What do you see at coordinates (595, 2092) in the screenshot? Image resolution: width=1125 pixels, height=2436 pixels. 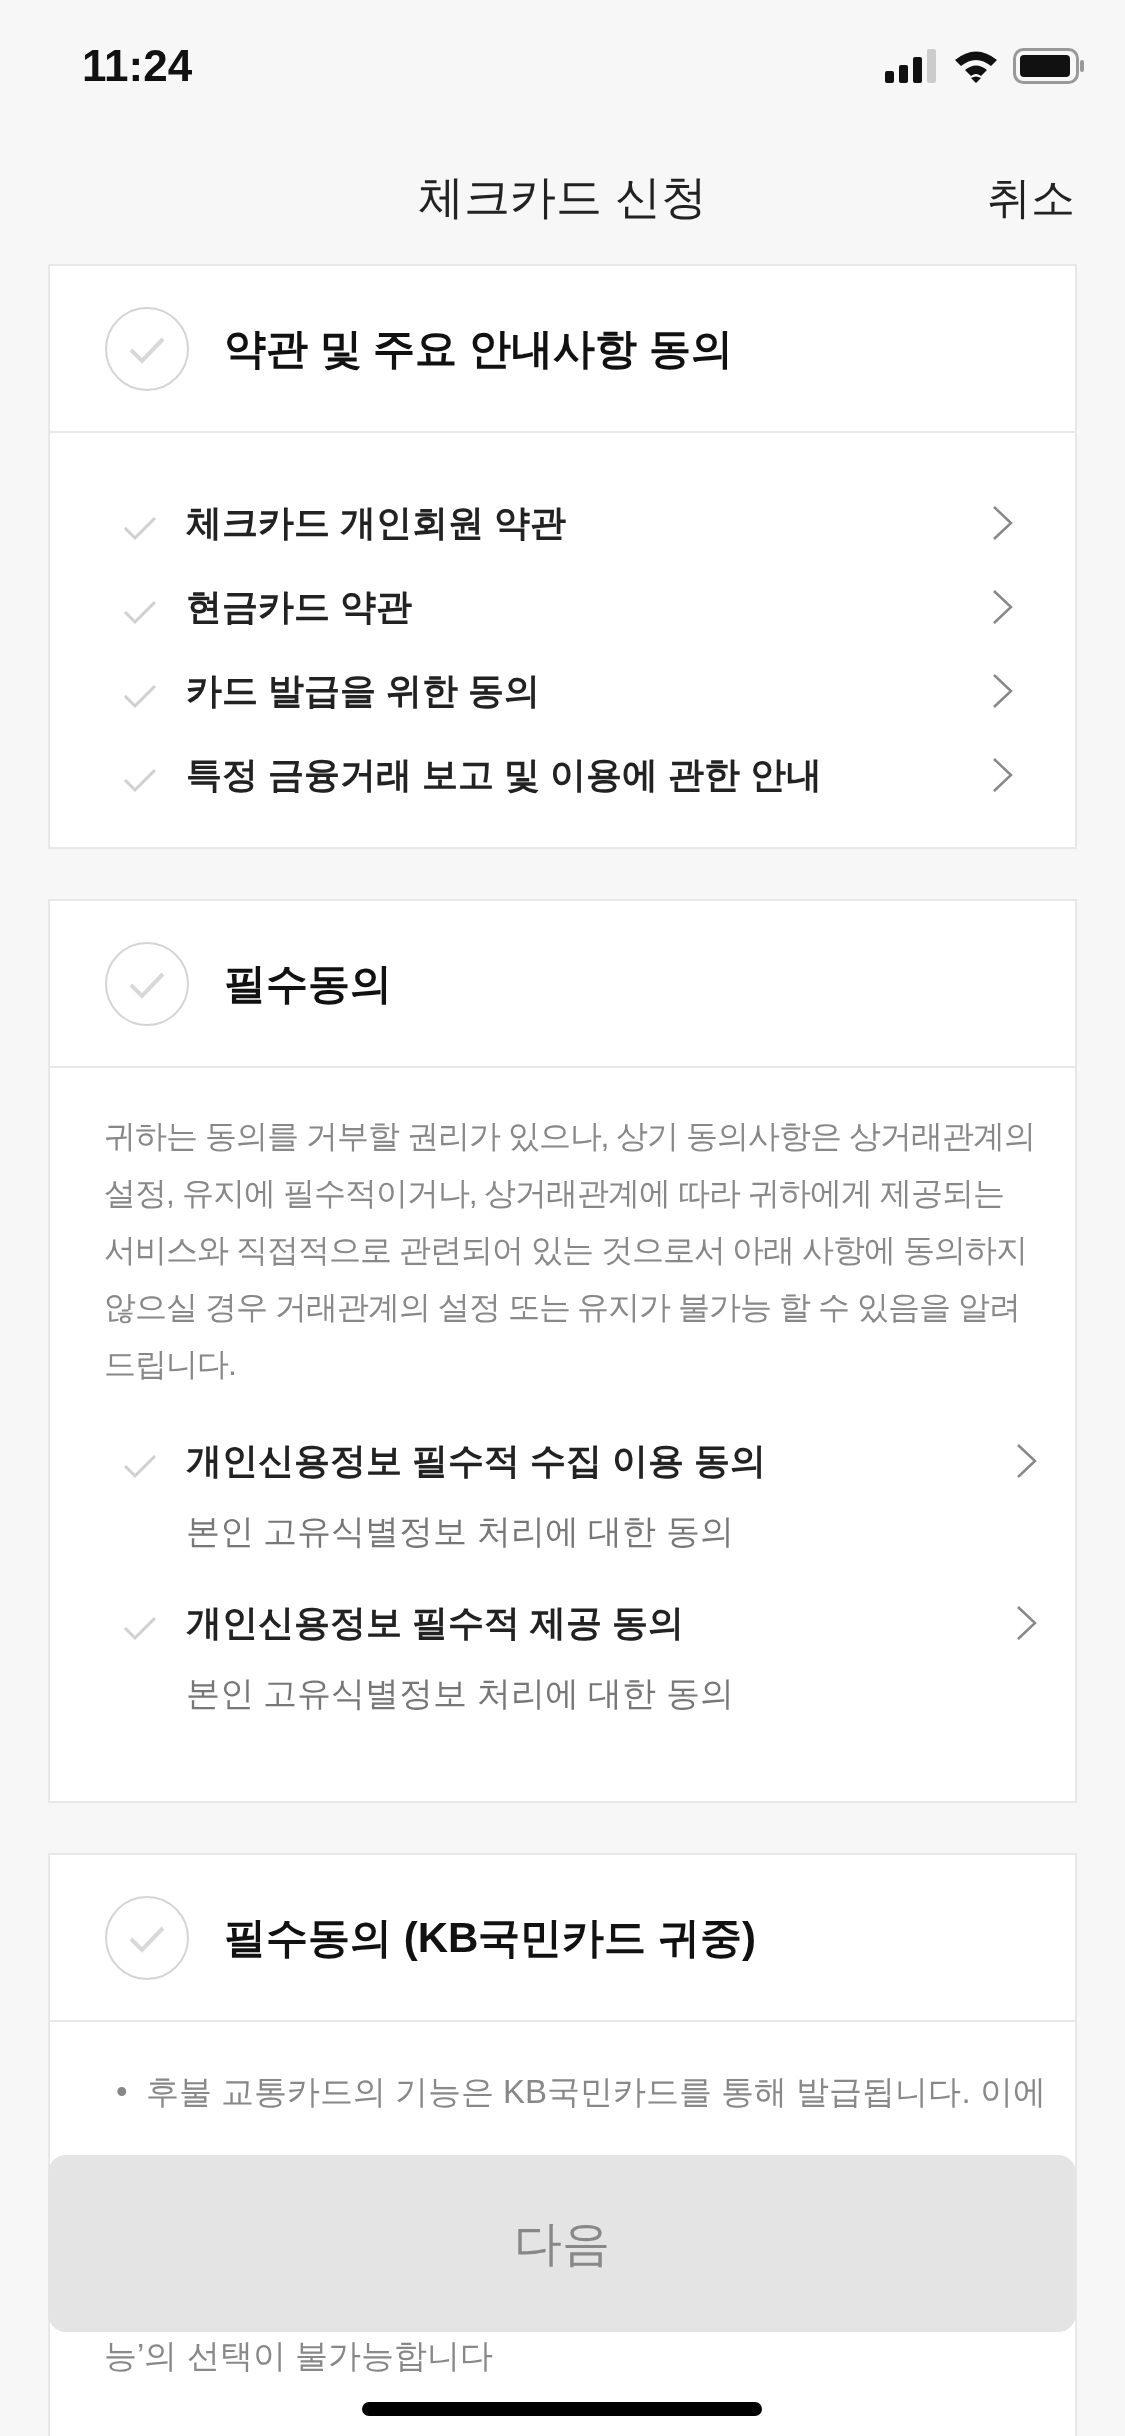 I see `notice-text: 후불 교통카드의 기능은 KB국민카드를 통해 발급됩니다. 이에` at bounding box center [595, 2092].